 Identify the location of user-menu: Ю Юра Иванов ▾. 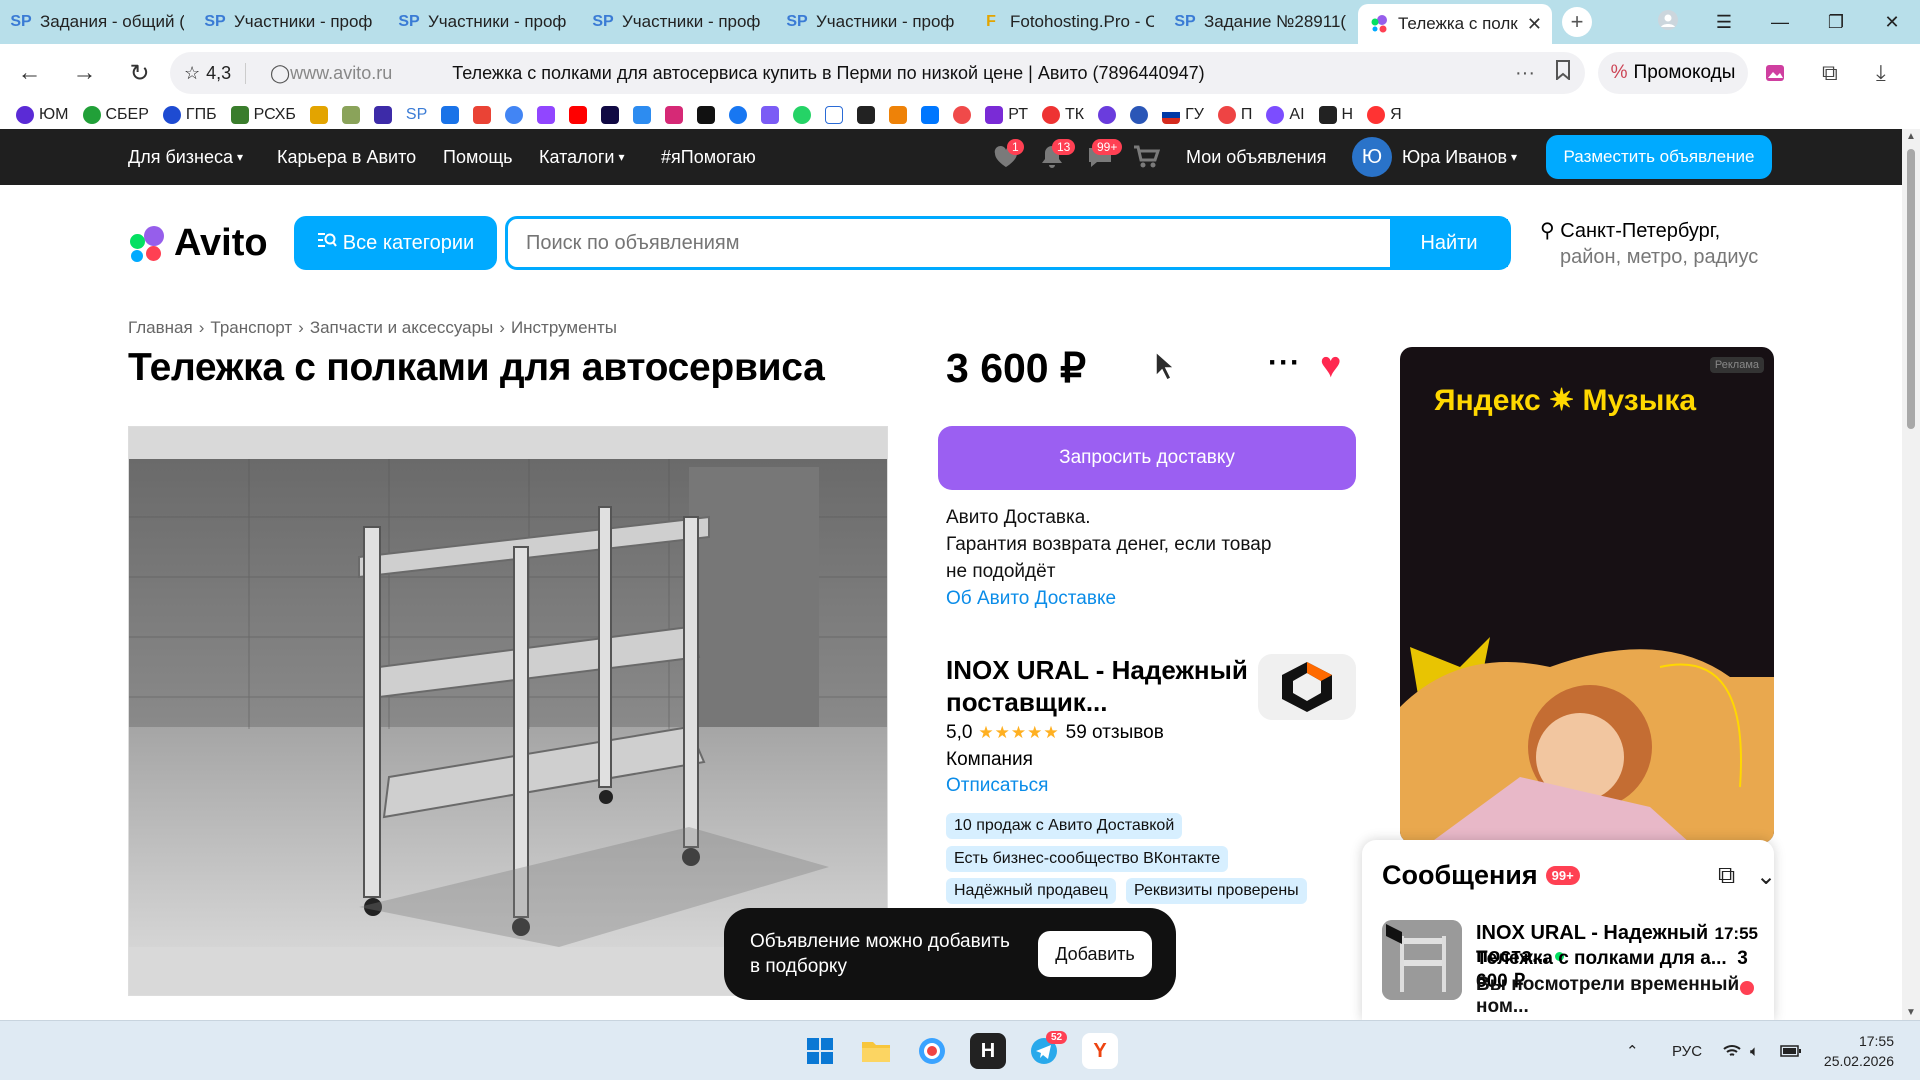
(1434, 157).